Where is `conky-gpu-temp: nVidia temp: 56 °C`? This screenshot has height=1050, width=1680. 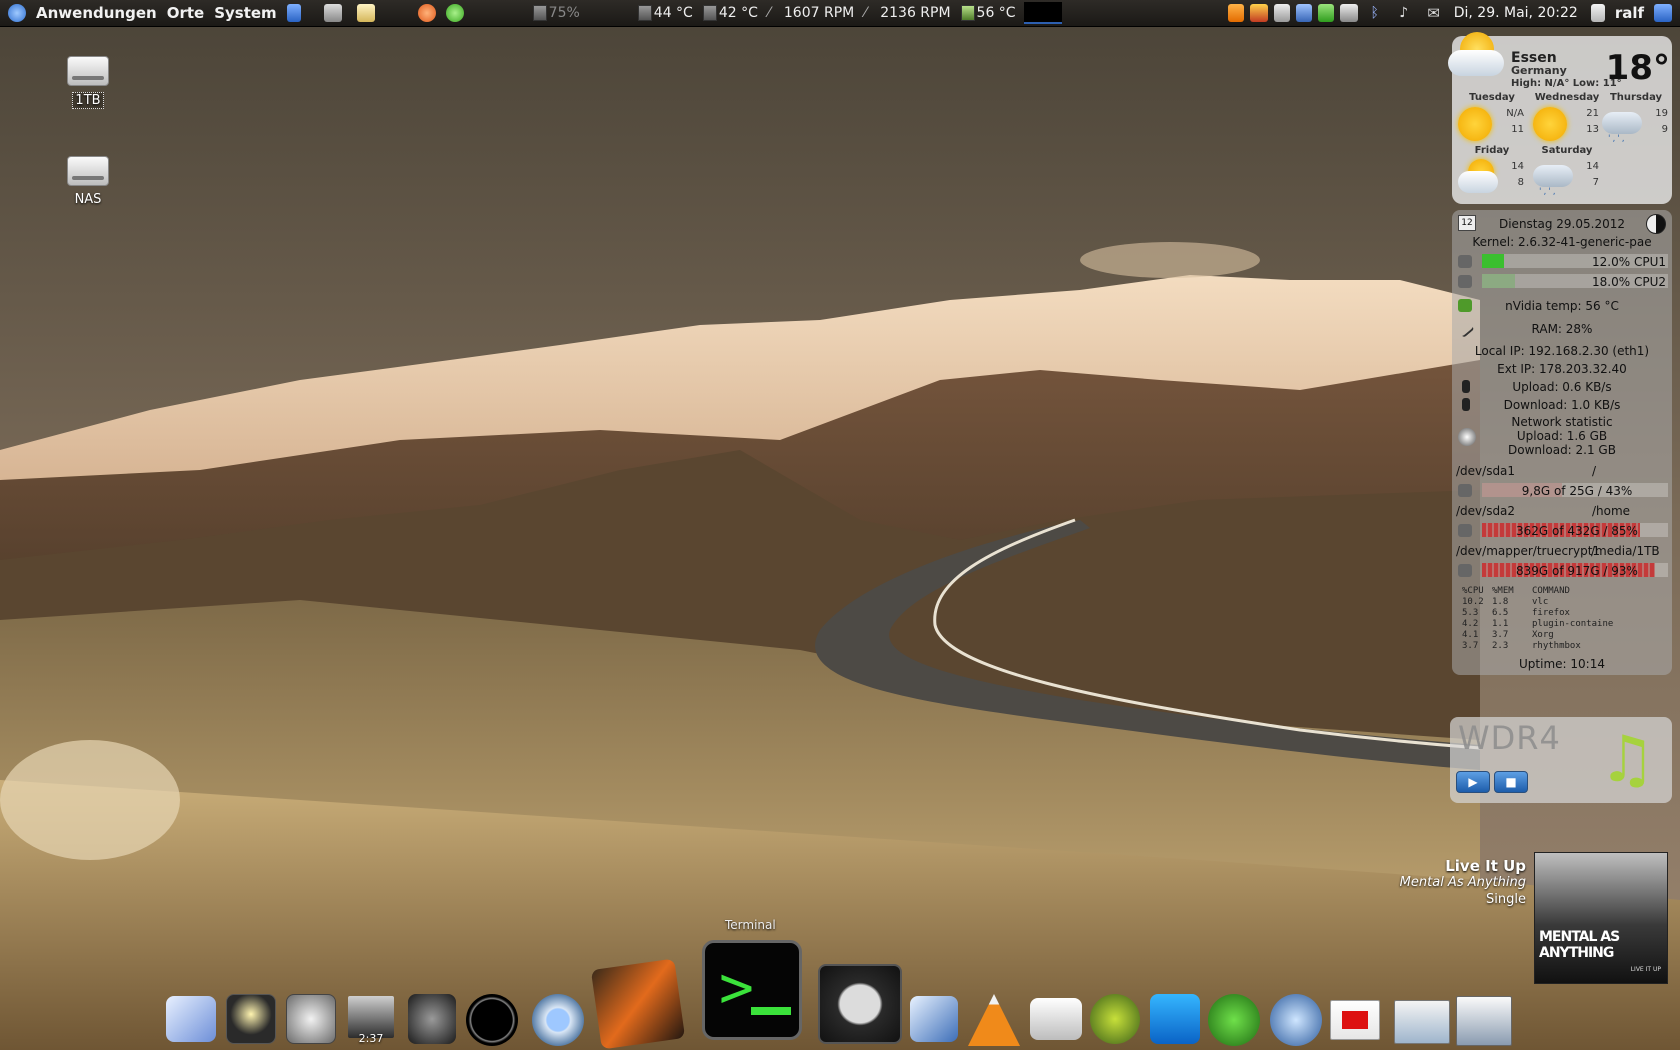 conky-gpu-temp: nVidia temp: 56 °C is located at coordinates (1562, 306).